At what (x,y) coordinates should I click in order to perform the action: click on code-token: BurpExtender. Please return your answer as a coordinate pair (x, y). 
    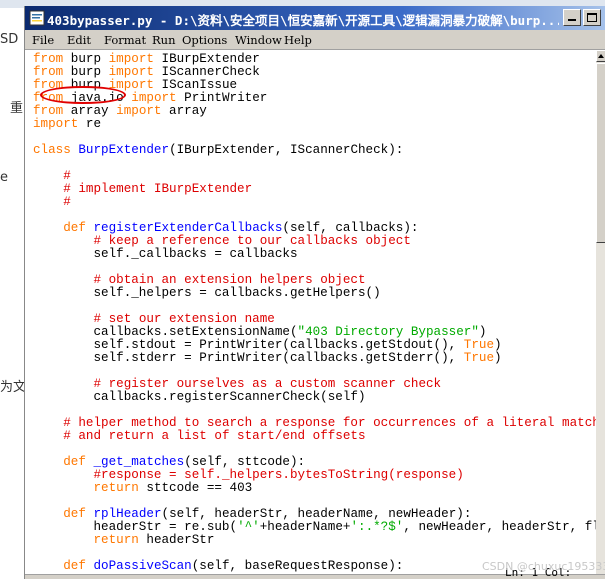
    Looking at the image, I should click on (124, 150).